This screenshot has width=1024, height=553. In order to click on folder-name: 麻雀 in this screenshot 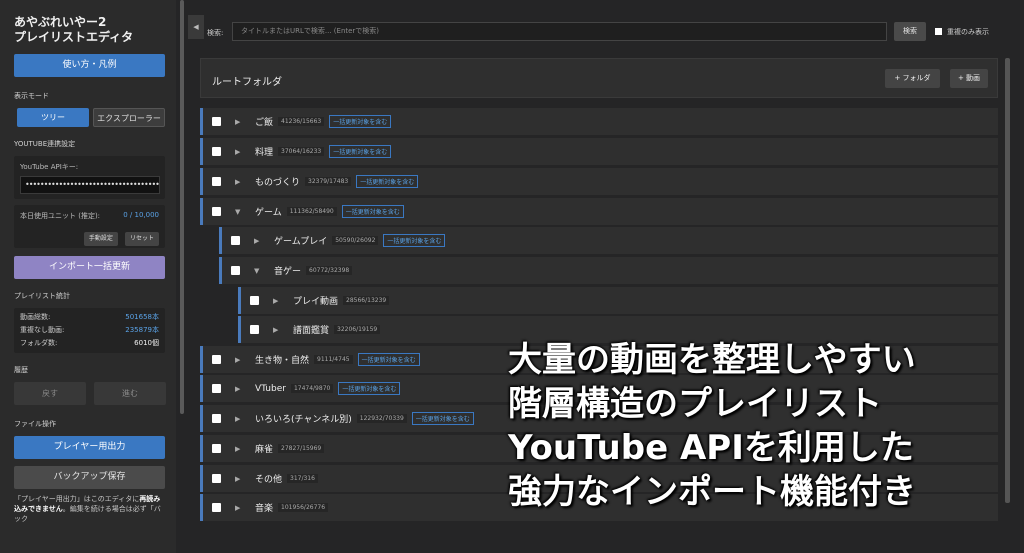, I will do `click(264, 450)`.